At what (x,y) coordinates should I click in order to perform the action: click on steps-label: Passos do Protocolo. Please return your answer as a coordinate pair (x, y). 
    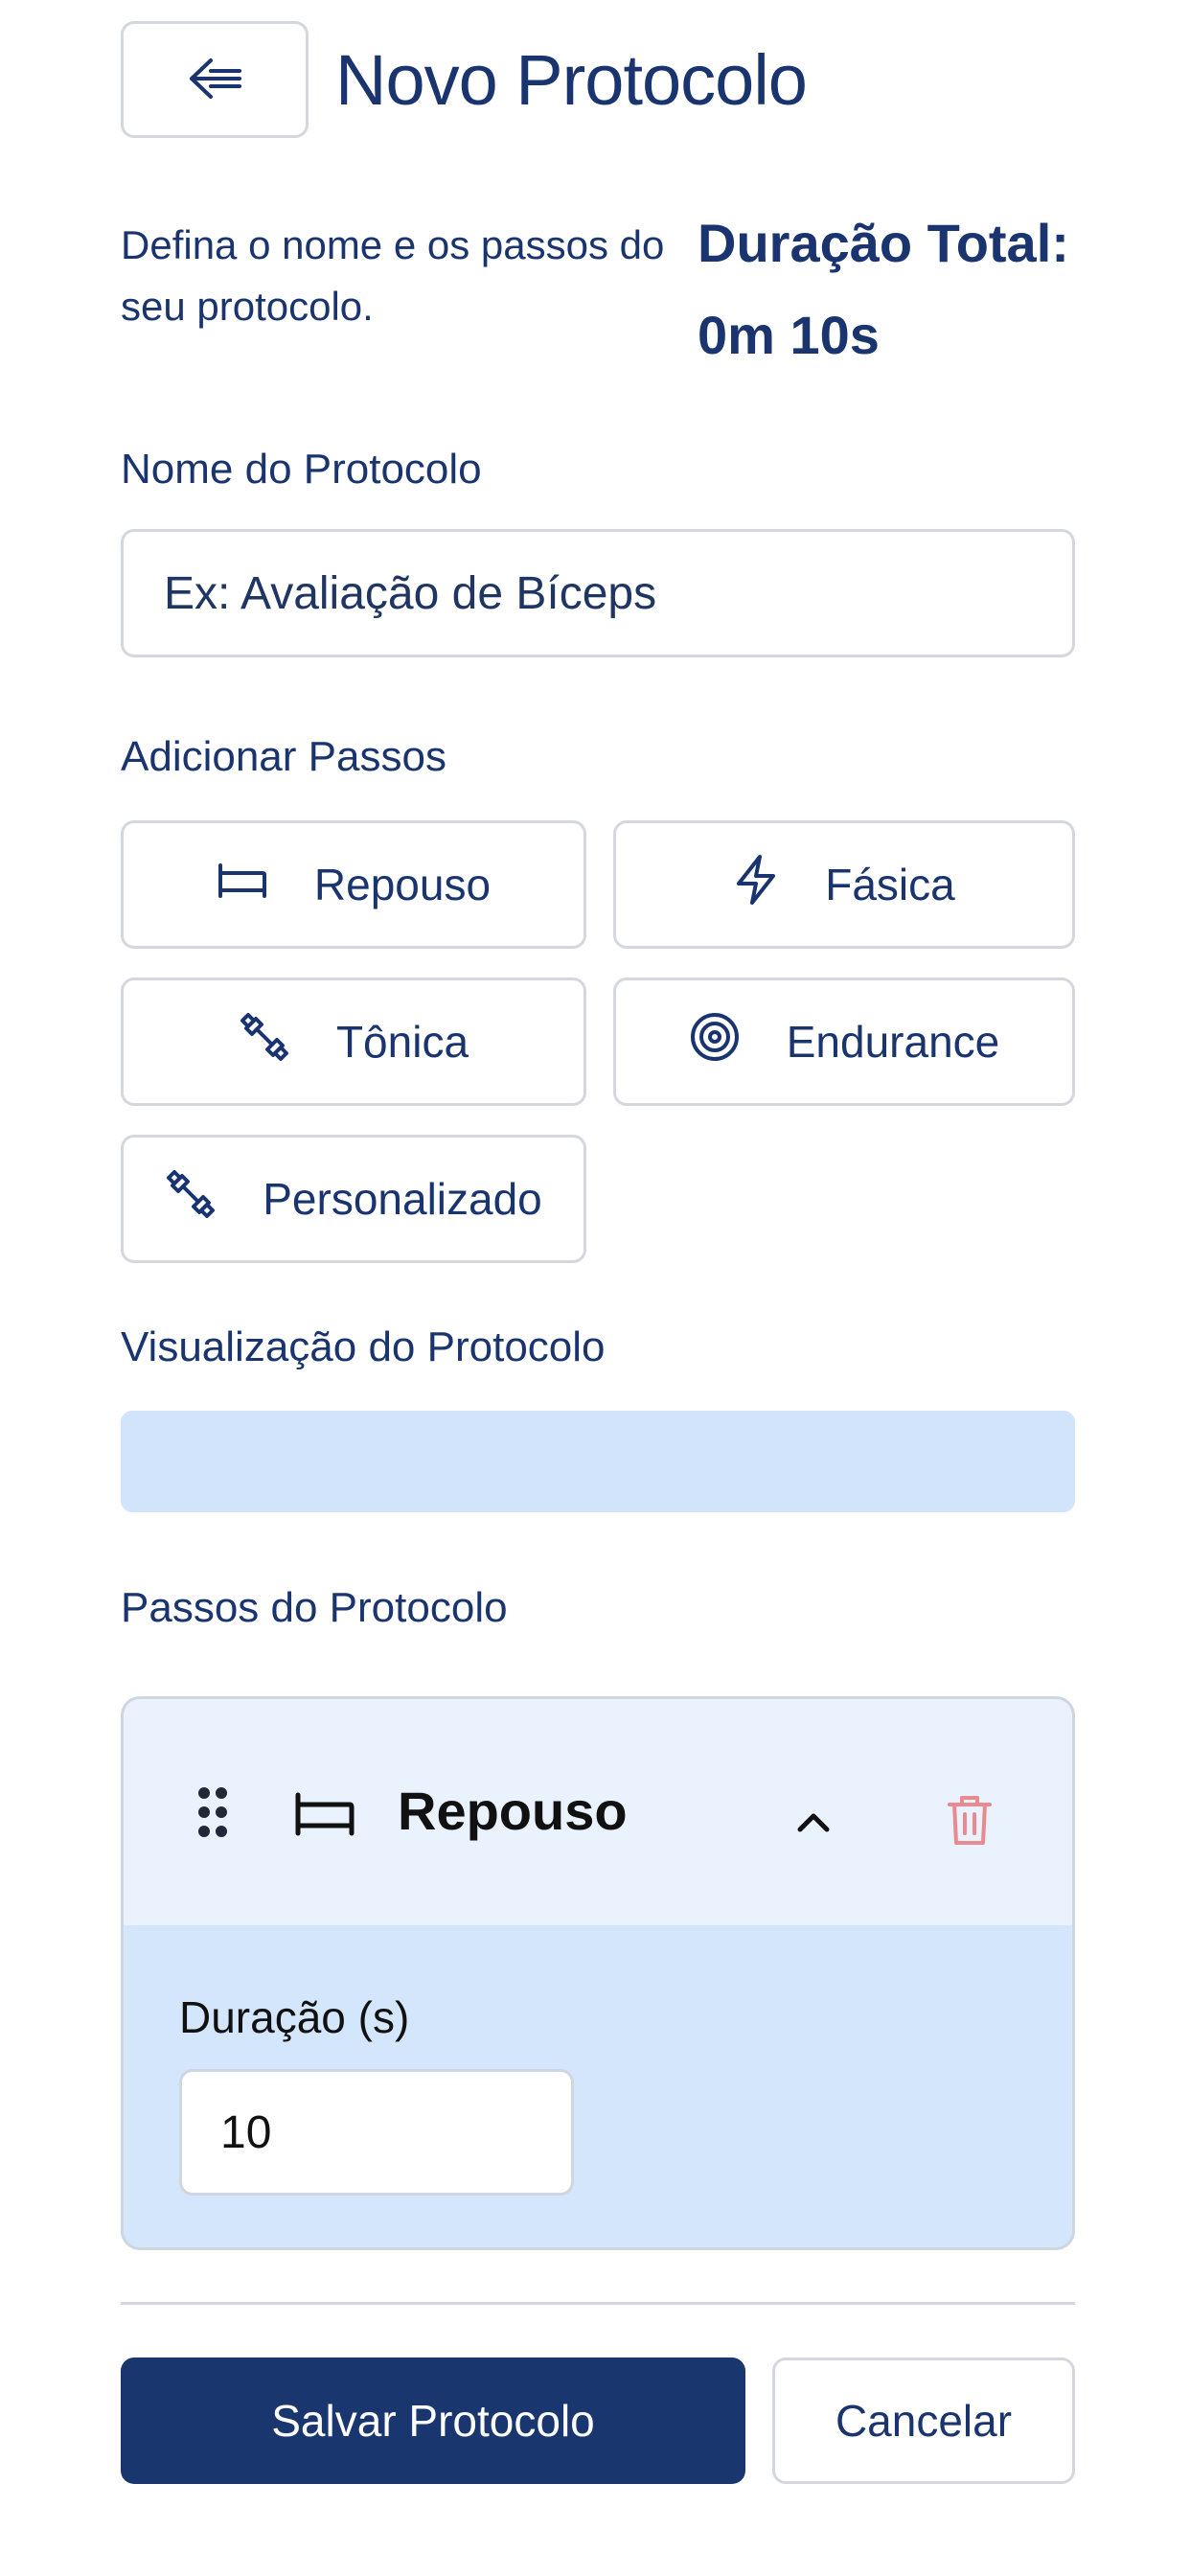
    Looking at the image, I should click on (315, 1607).